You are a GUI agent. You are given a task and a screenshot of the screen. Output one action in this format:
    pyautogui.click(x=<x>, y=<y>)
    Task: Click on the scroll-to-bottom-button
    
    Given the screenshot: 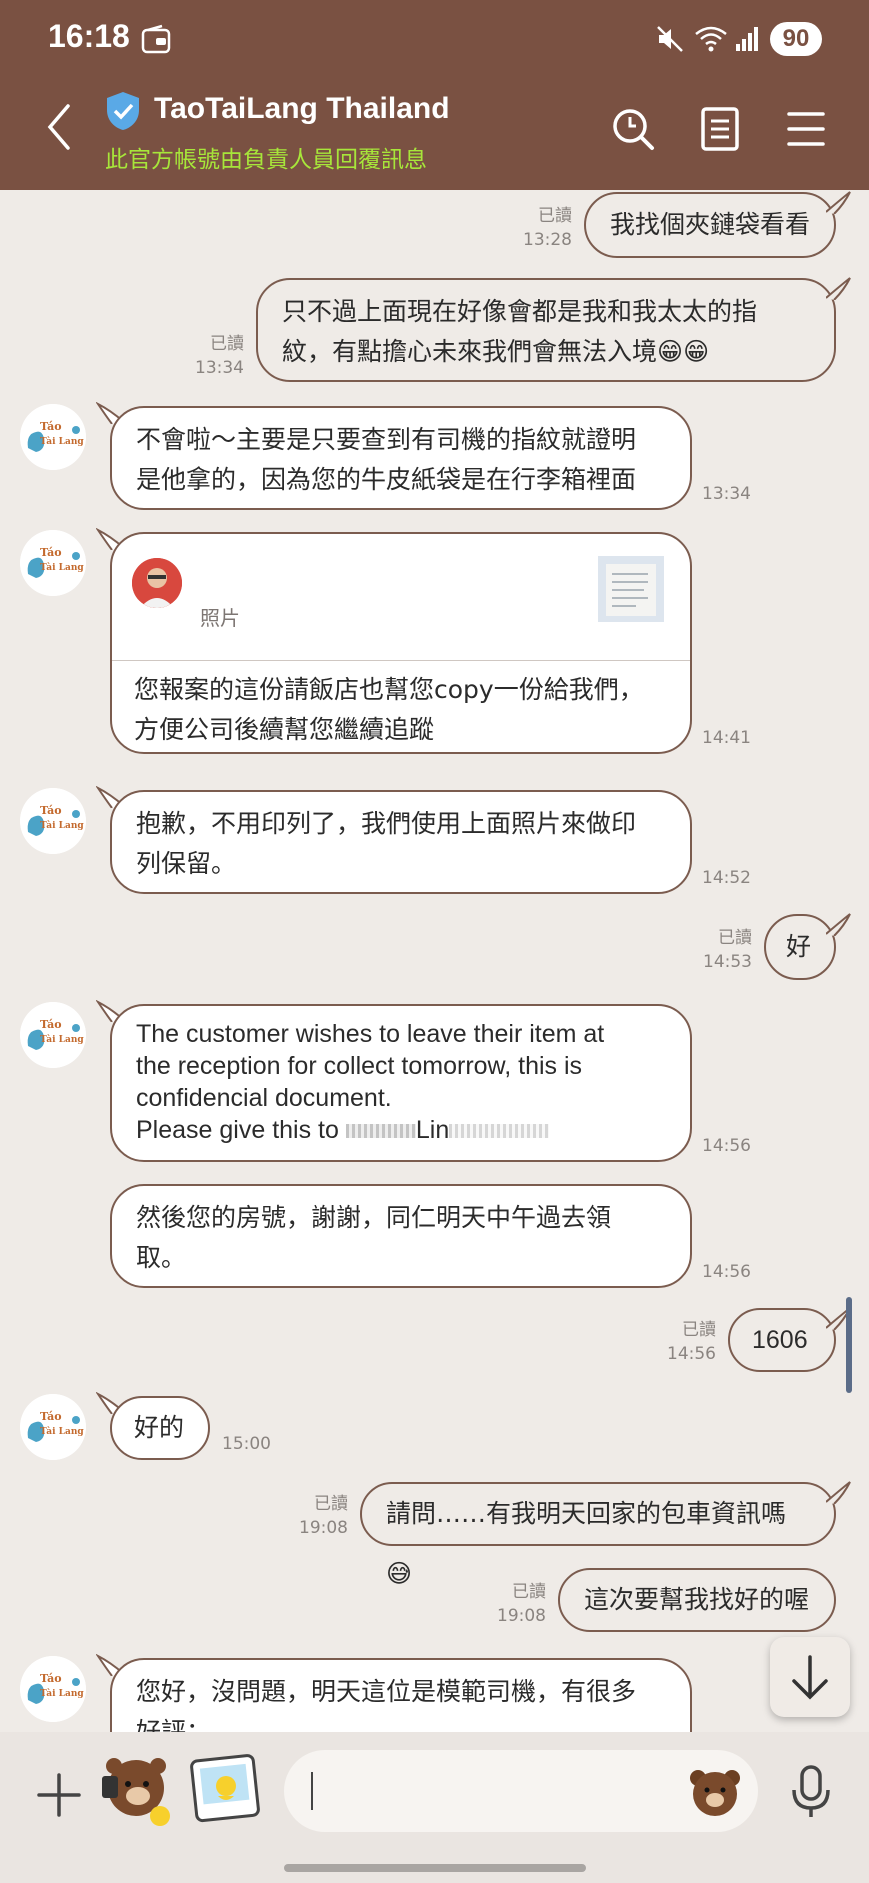 What is the action you would take?
    pyautogui.click(x=810, y=1677)
    